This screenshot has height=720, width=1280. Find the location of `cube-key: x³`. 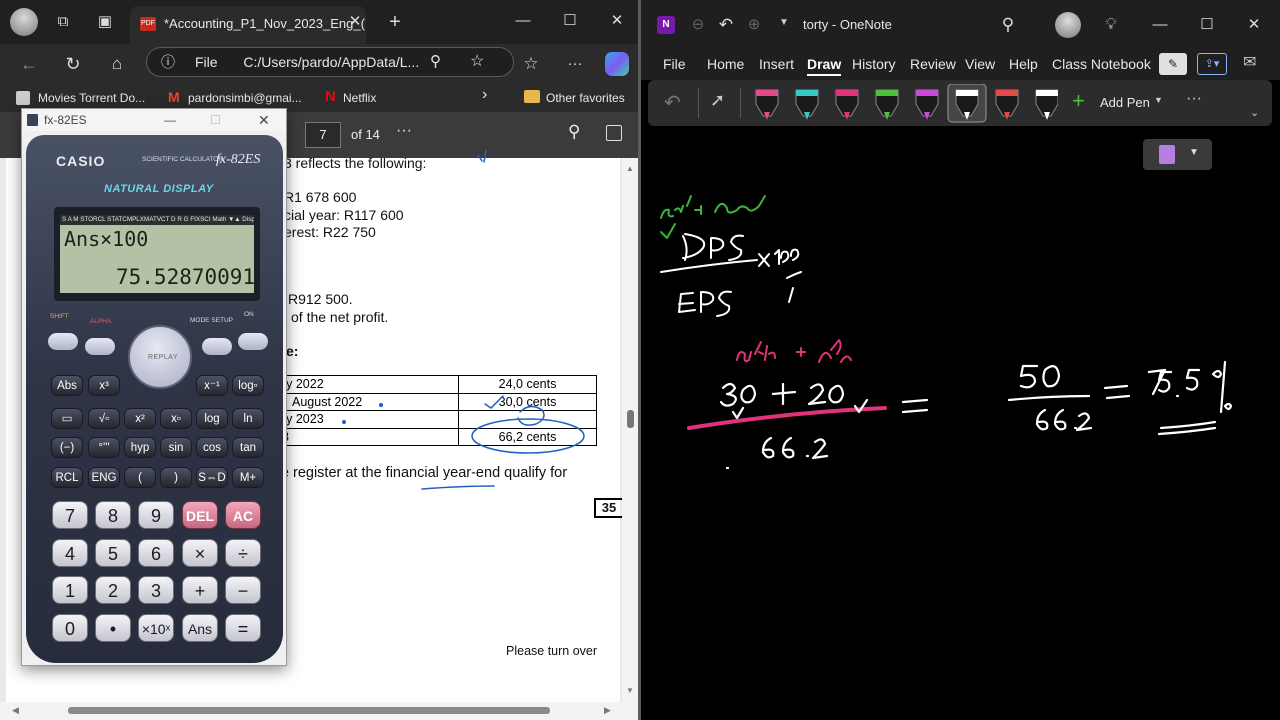

cube-key: x³ is located at coordinates (104, 385).